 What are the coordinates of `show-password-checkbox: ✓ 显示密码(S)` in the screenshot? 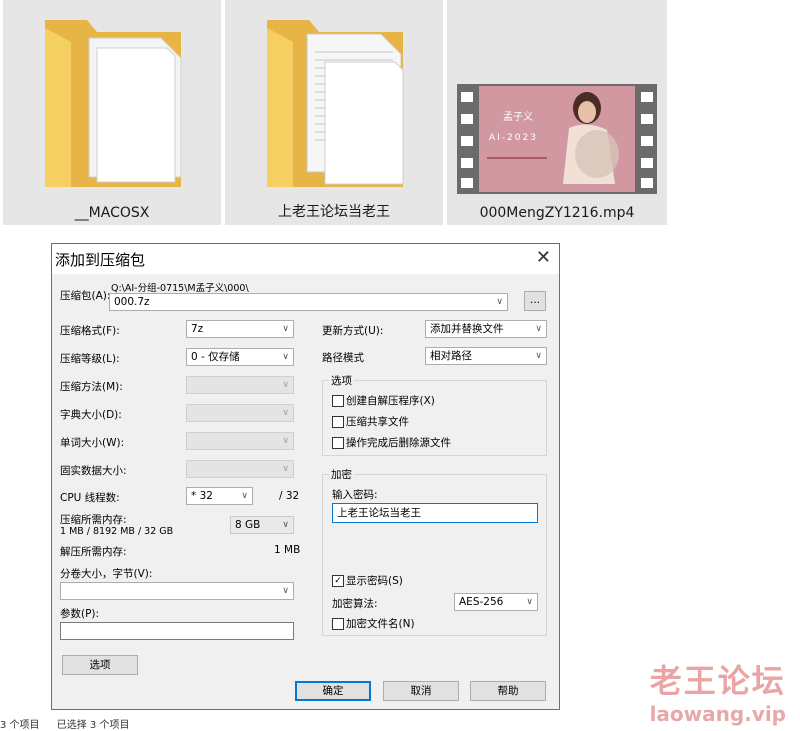 It's located at (367, 580).